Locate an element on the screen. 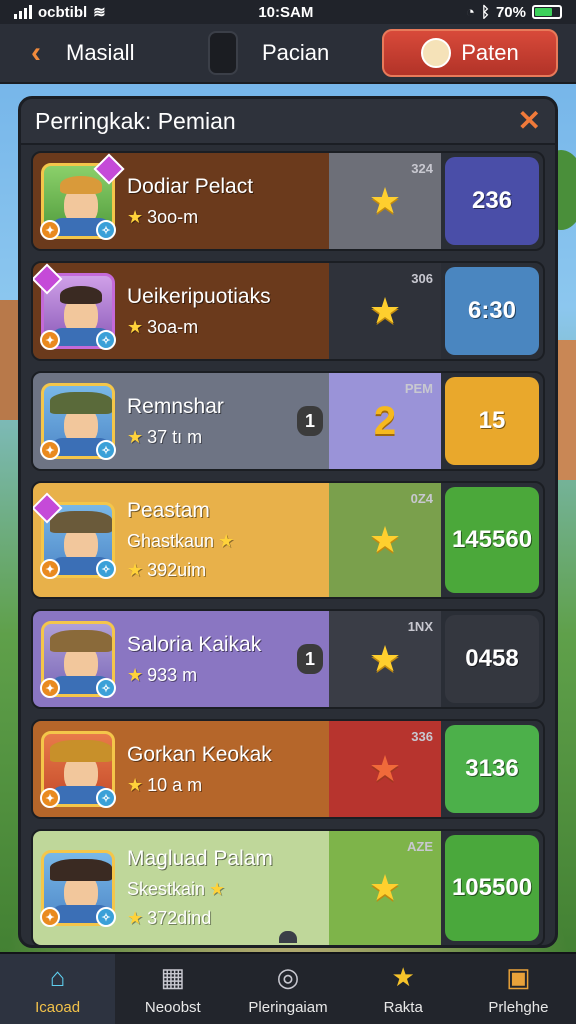 This screenshot has width=576, height=1024. player-cell: ✦ ✧ Saloria Kaikak ★ 933 m1 is located at coordinates (181, 659).